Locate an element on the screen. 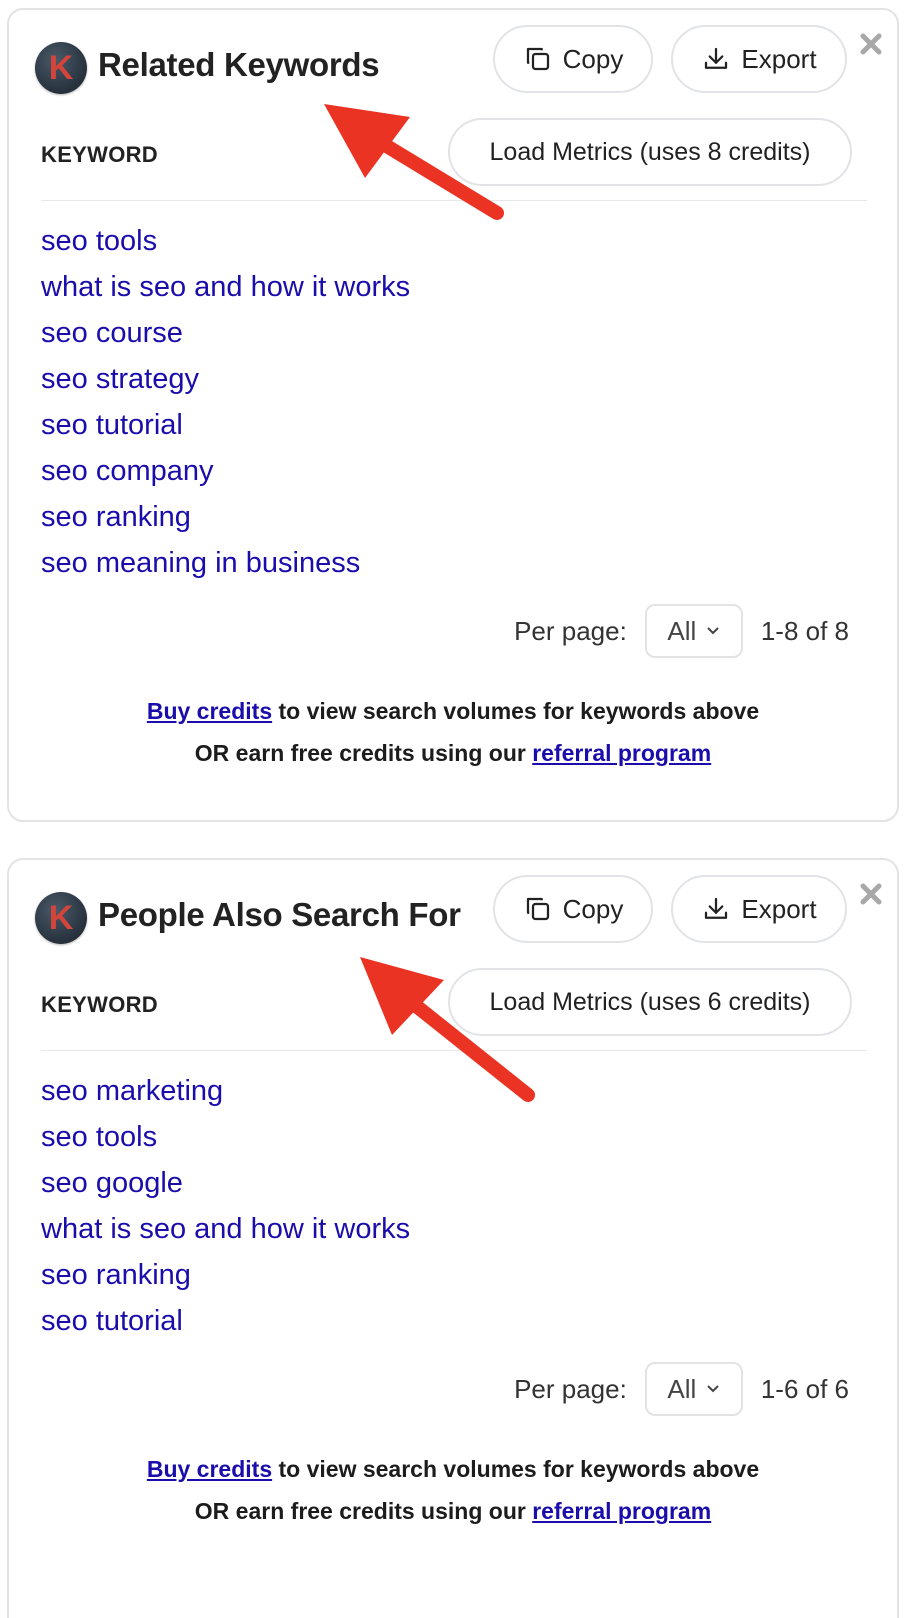  page-range: 1-8 of 8 is located at coordinates (804, 630).